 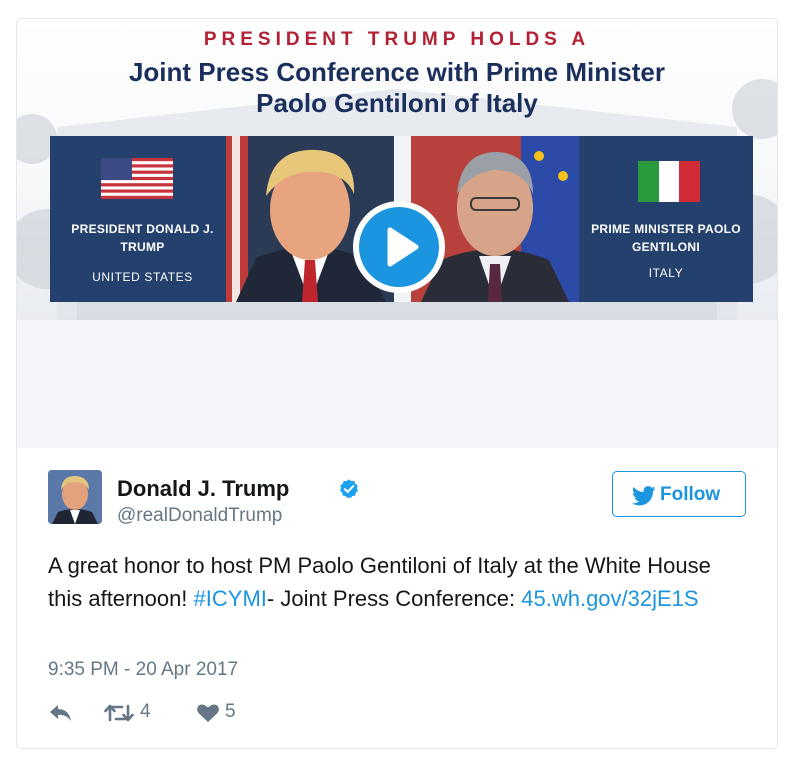 What do you see at coordinates (666, 273) in the screenshot?
I see `right-leader-country: ITALY` at bounding box center [666, 273].